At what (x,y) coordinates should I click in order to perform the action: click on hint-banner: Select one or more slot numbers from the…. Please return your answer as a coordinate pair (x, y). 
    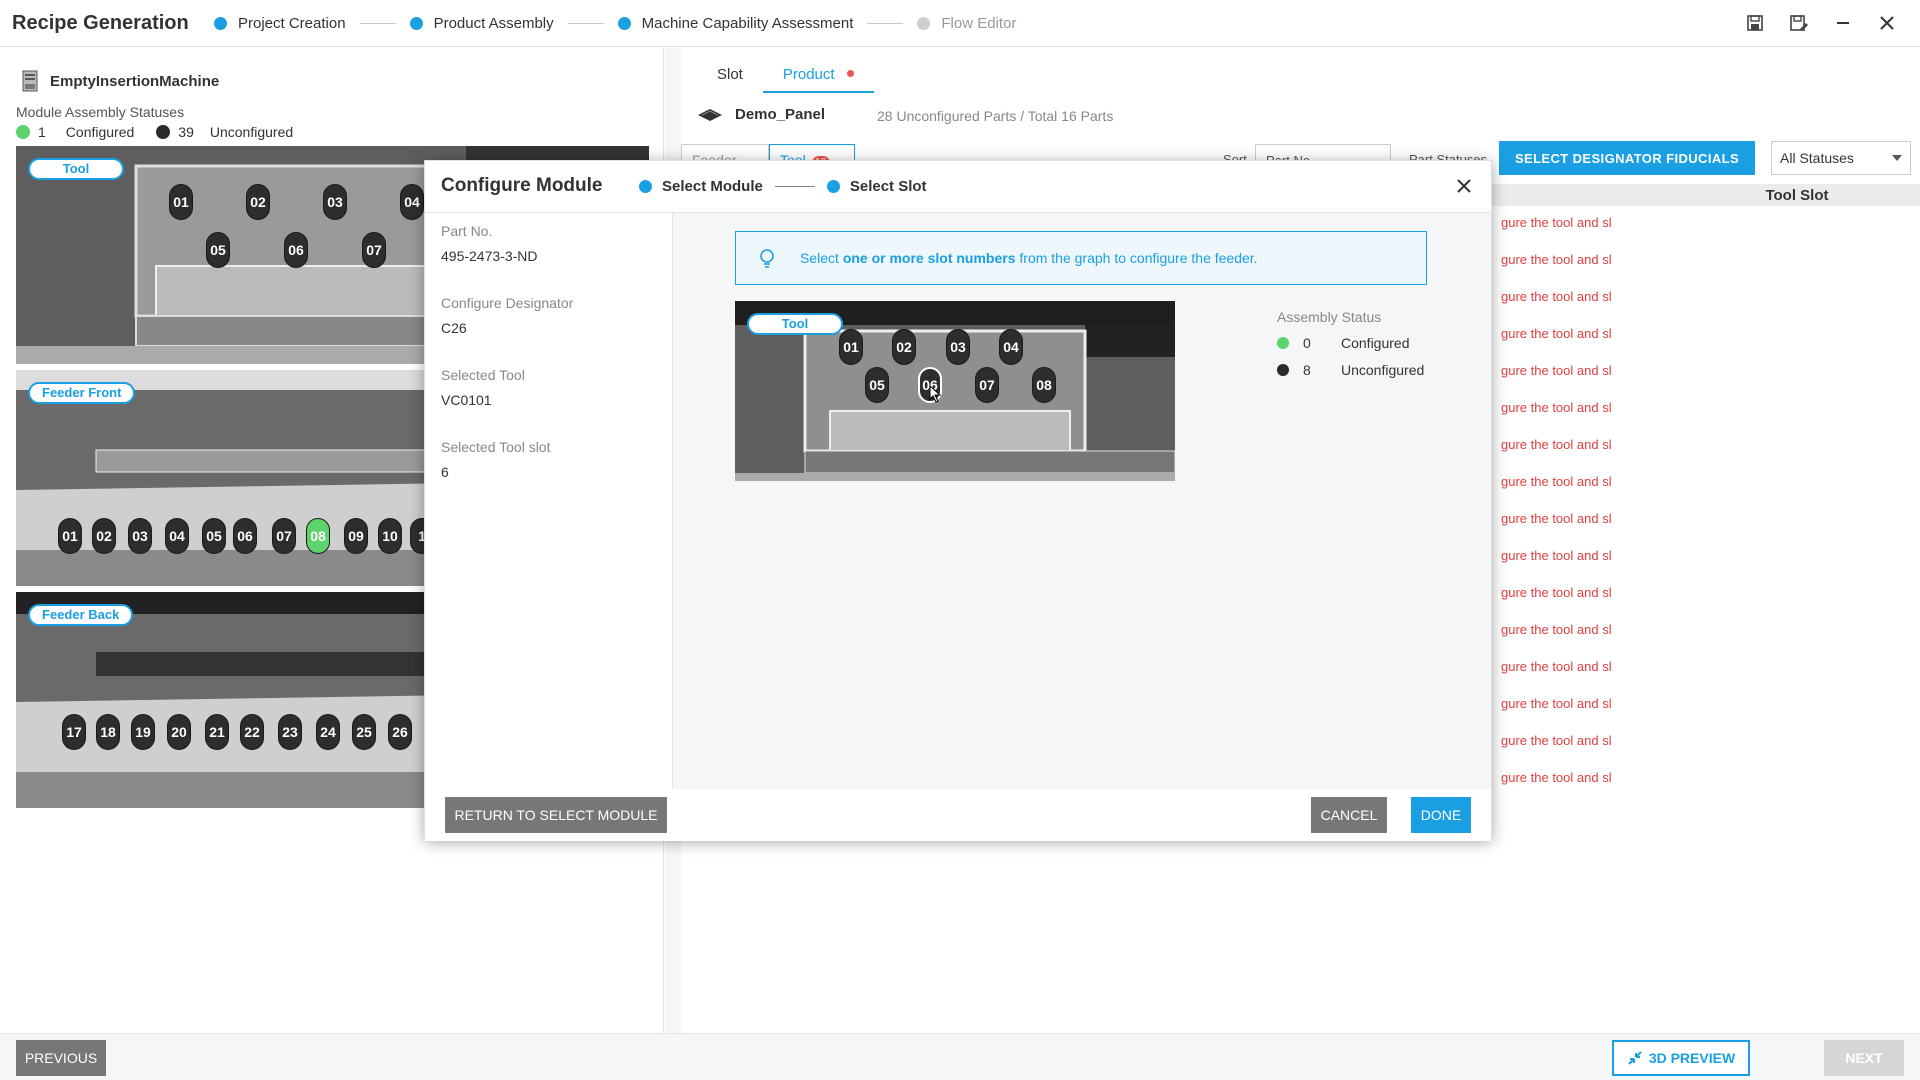
    Looking at the image, I should click on (1081, 258).